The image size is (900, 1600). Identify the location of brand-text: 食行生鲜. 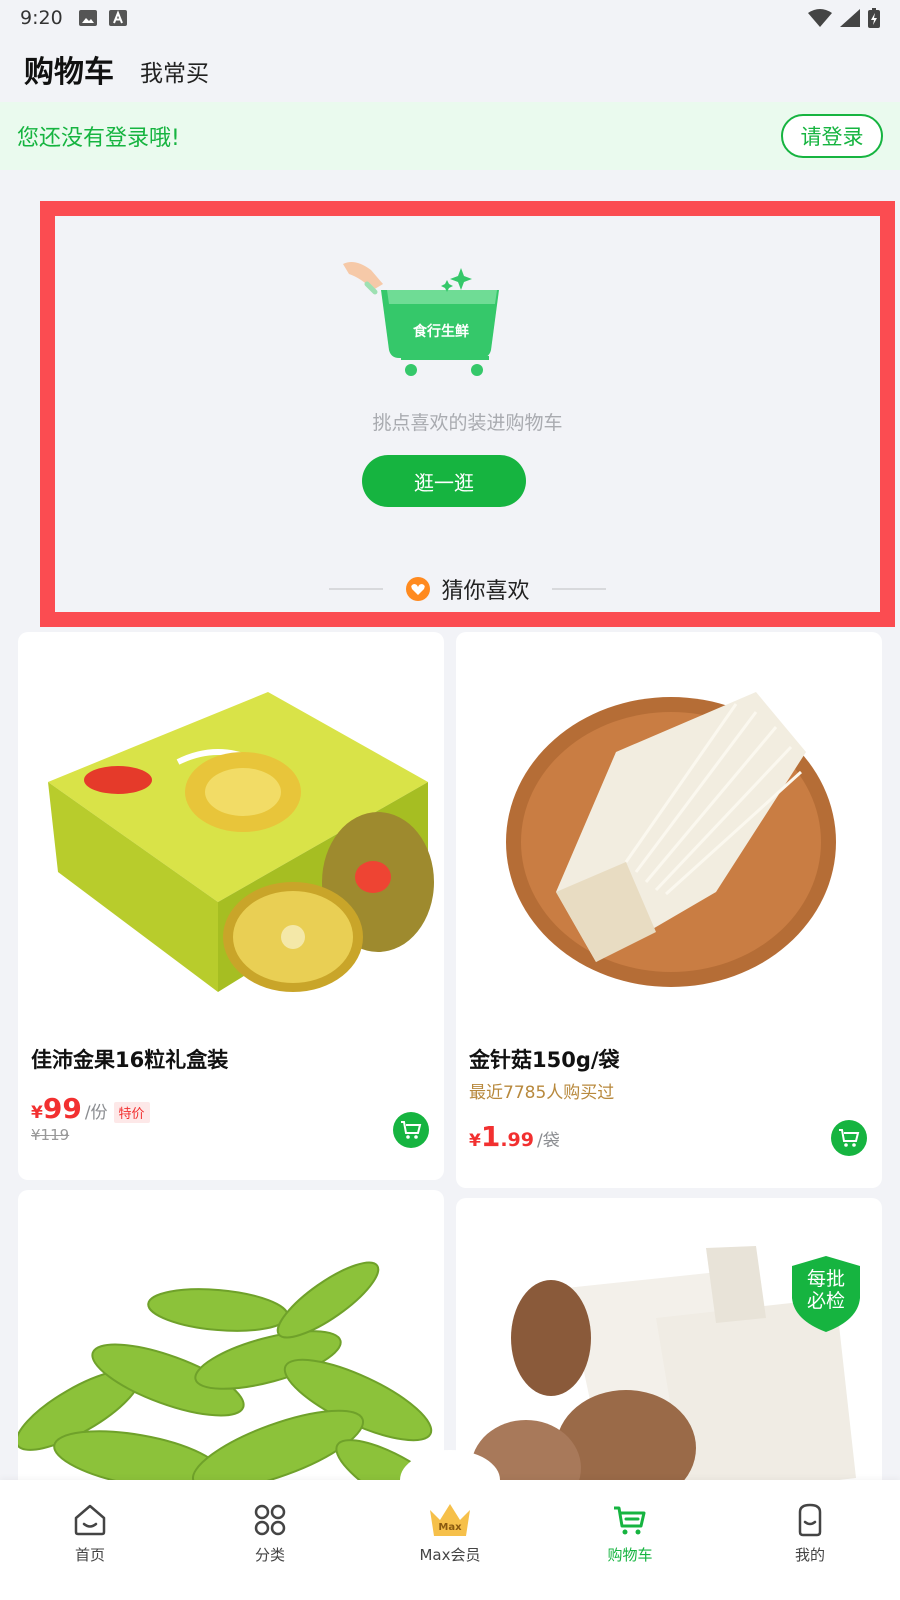
(441, 331).